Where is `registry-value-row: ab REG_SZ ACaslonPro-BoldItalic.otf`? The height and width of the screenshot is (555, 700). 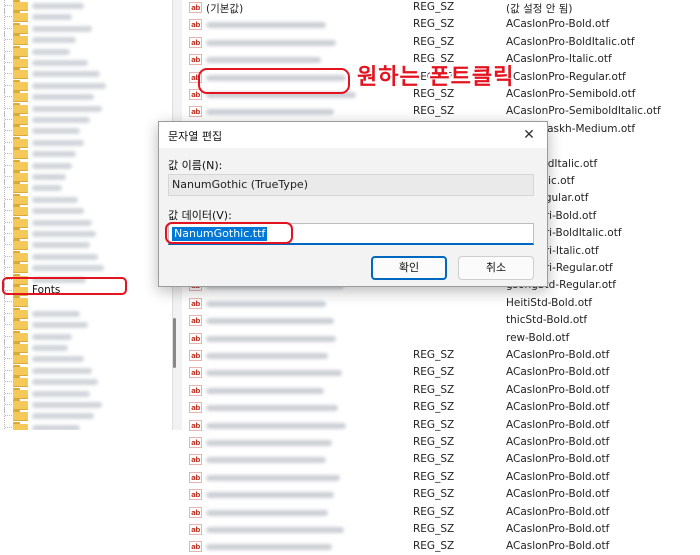 registry-value-row: ab REG_SZ ACaslonPro-BoldItalic.otf is located at coordinates (441, 42).